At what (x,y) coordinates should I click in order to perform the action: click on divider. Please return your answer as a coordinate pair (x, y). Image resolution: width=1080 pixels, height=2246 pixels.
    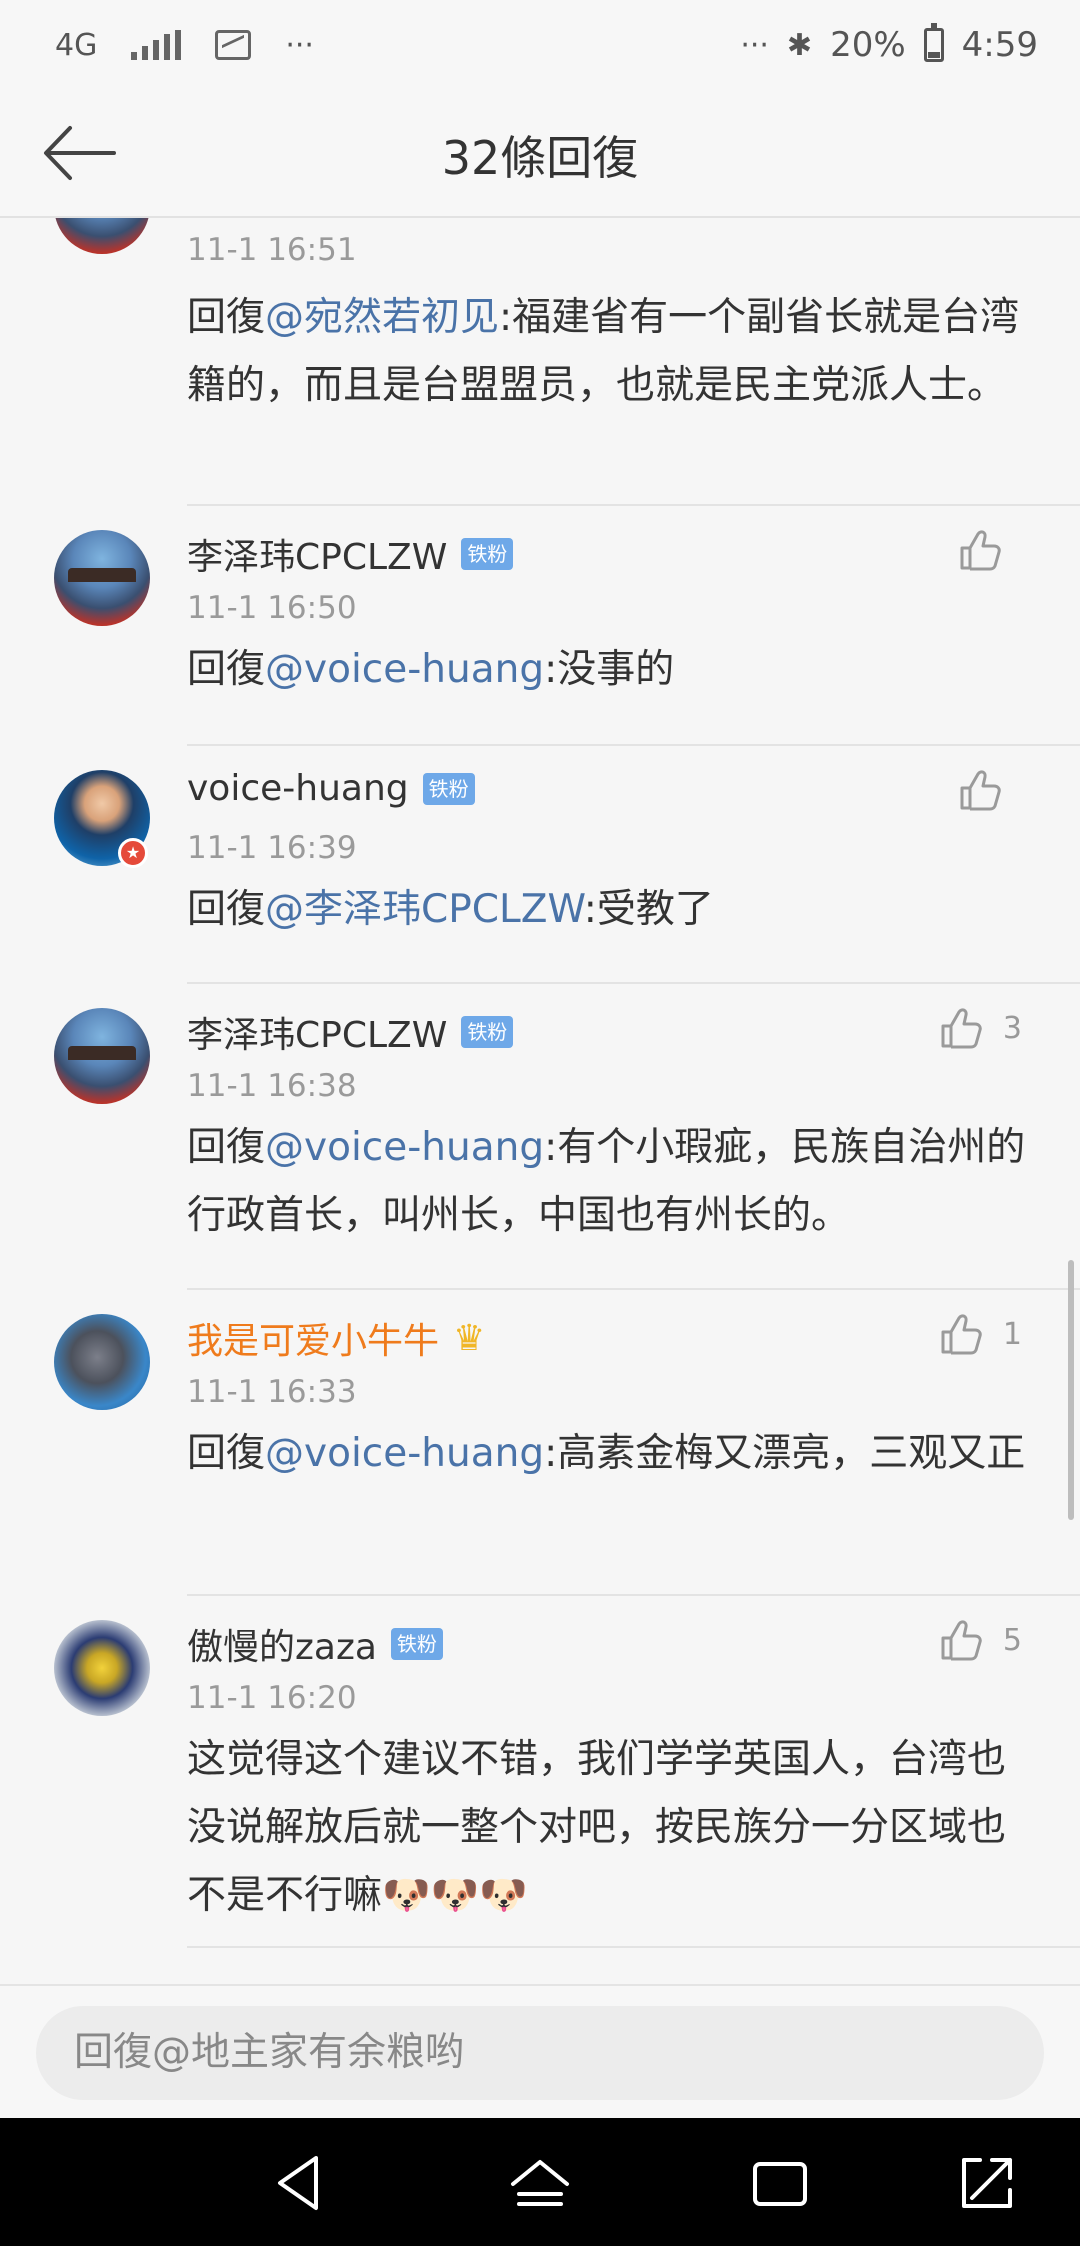
    Looking at the image, I should click on (633, 1947).